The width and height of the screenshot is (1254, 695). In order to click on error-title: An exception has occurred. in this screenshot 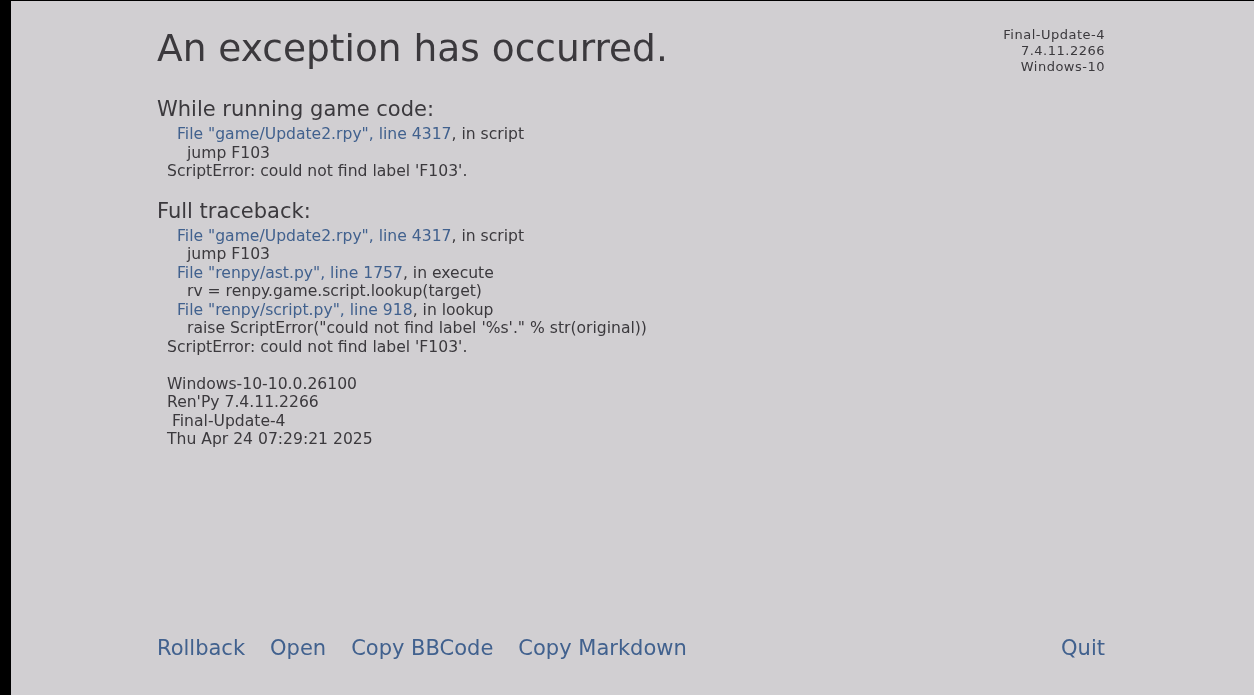, I will do `click(412, 48)`.